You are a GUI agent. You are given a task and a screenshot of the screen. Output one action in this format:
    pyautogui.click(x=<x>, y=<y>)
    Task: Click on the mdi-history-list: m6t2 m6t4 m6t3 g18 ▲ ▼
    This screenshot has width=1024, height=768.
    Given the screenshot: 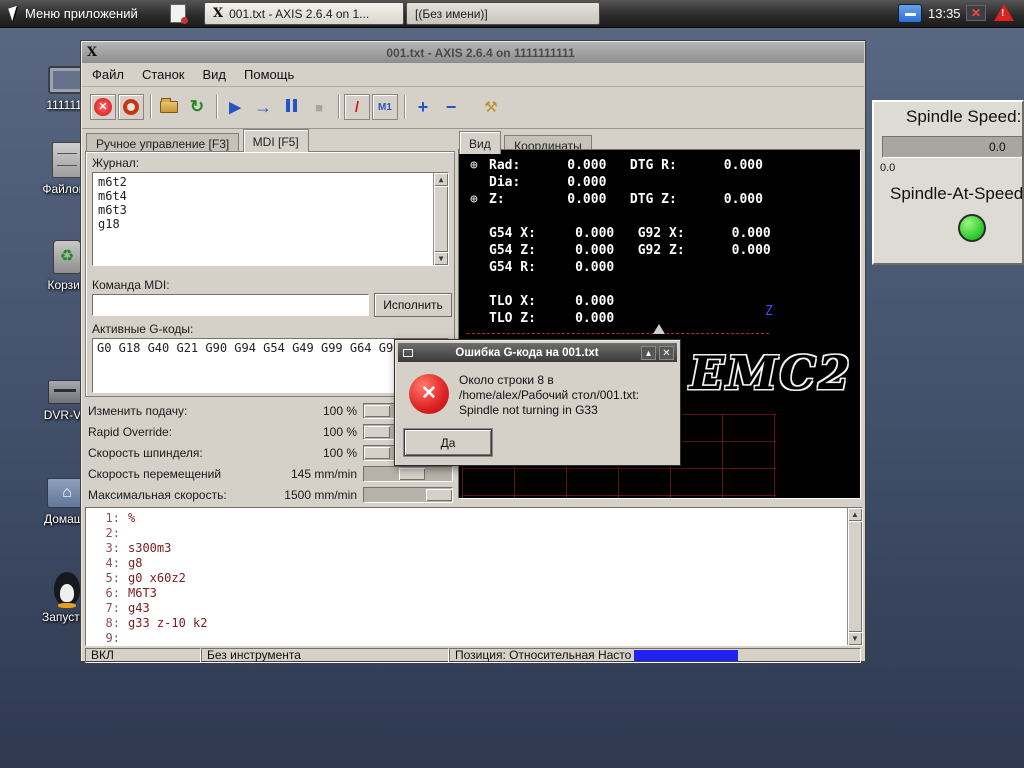 What is the action you would take?
    pyautogui.click(x=270, y=219)
    